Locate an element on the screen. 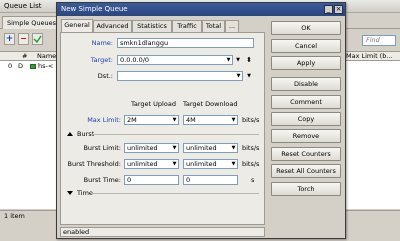 Image resolution: width=400 pixels, height=241 pixels. burst-limit-label: Burst Limit: is located at coordinates (102, 148).